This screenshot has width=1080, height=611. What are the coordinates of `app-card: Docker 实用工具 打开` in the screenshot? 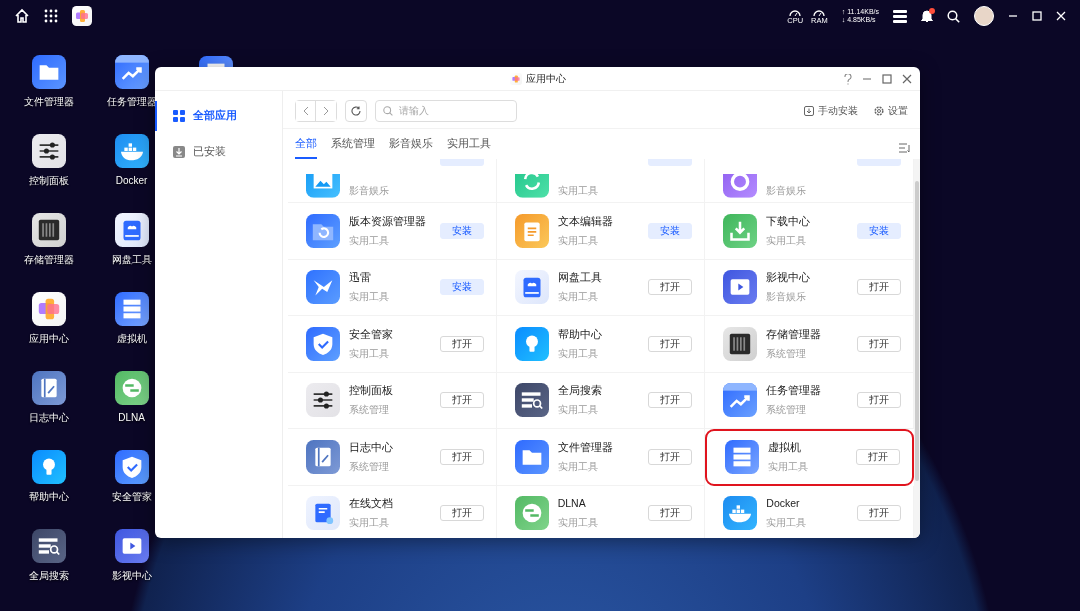 It's located at (809, 511).